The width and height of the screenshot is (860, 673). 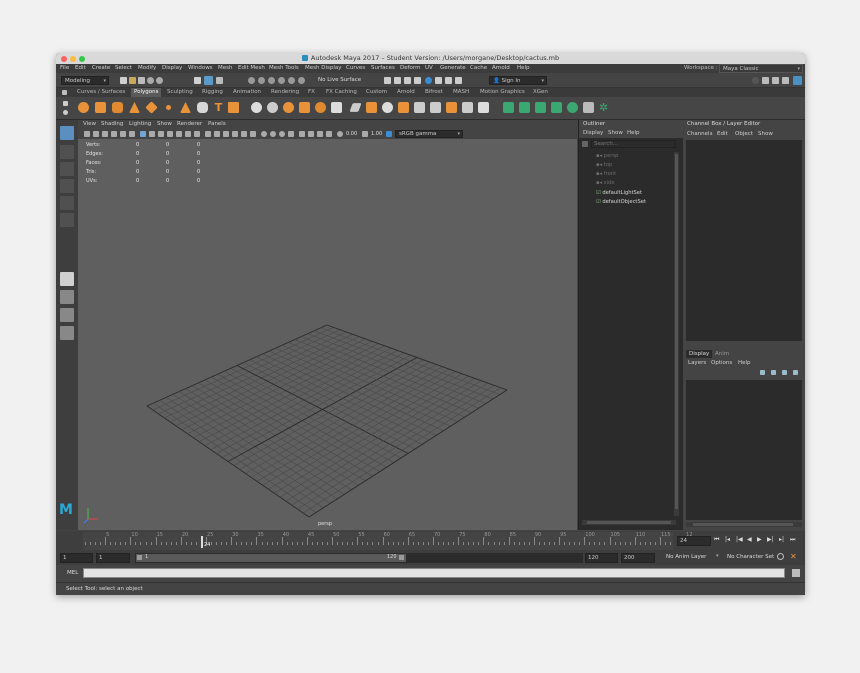 What do you see at coordinates (605, 183) in the screenshot?
I see `outliner-item-side: ▪◂ side` at bounding box center [605, 183].